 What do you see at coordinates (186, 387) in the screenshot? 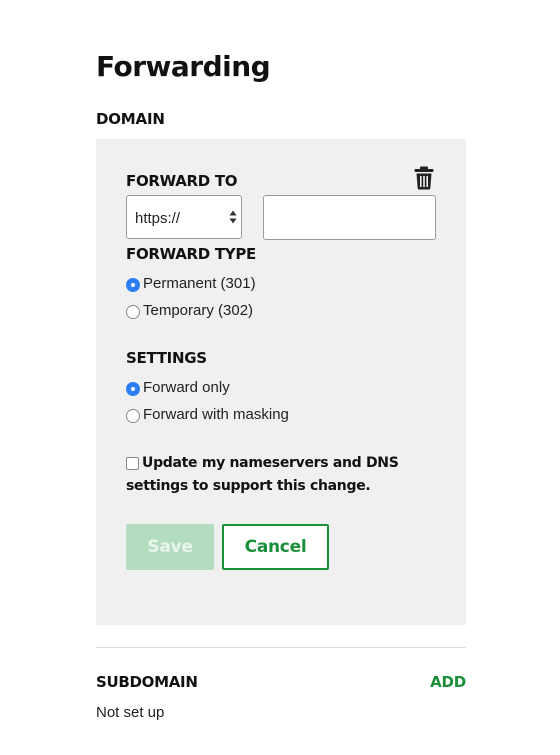
I see `radio-label: Forward only` at bounding box center [186, 387].